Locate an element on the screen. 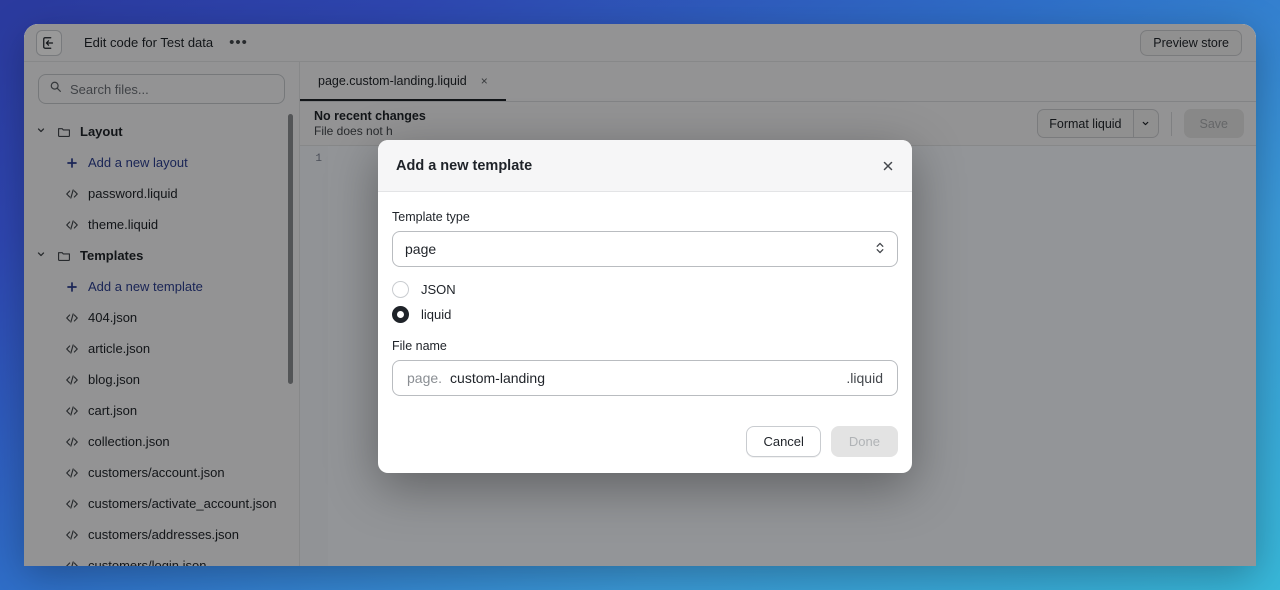 Image resolution: width=1280 pixels, height=590 pixels. cancel-button: Cancel is located at coordinates (783, 441).